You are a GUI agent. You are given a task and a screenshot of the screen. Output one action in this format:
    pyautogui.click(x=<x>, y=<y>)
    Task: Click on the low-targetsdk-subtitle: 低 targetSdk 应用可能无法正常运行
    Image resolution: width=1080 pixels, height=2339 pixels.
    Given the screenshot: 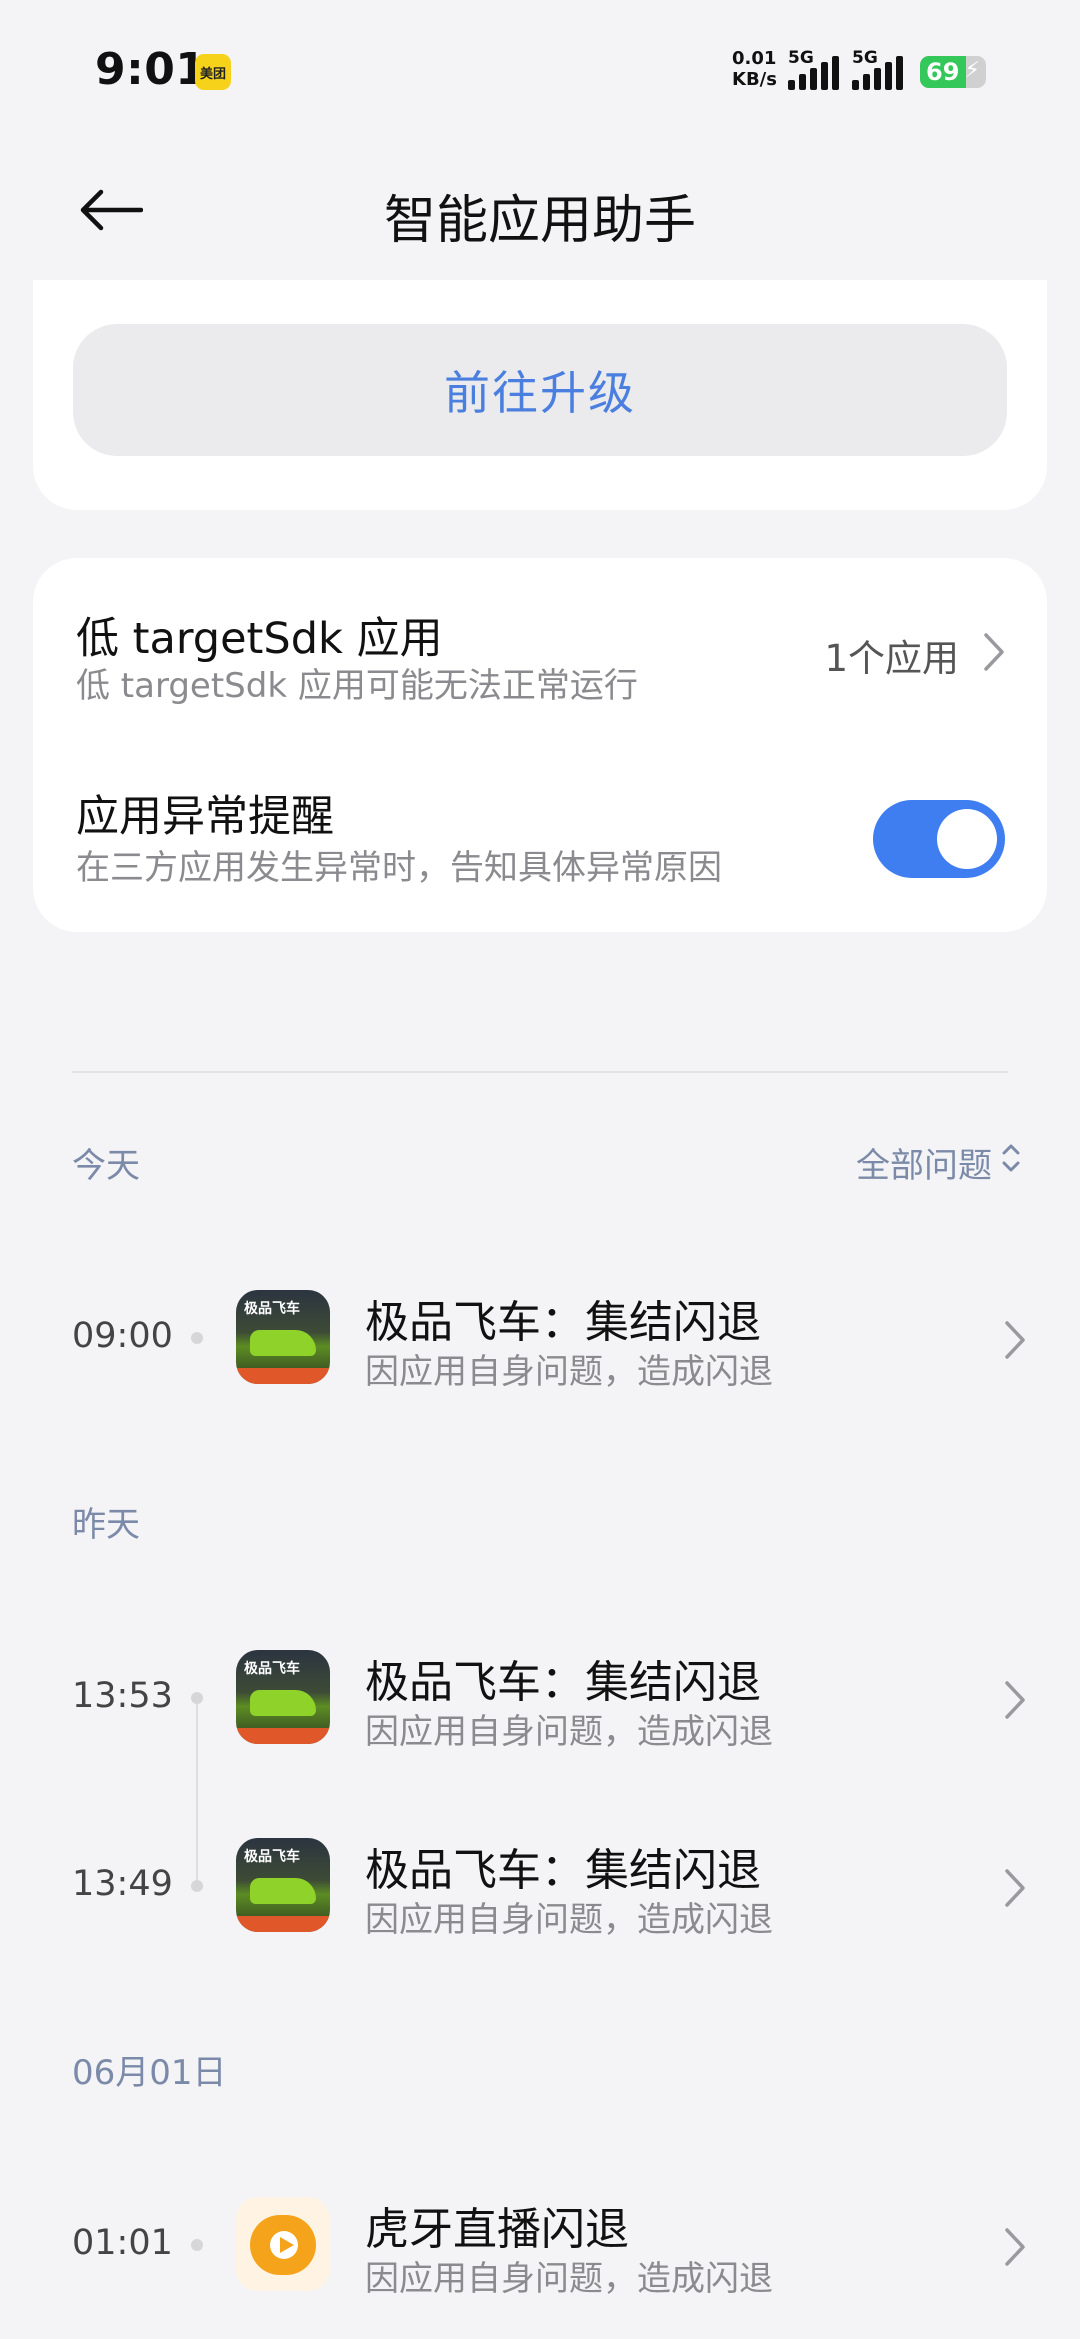 What is the action you would take?
    pyautogui.click(x=357, y=686)
    